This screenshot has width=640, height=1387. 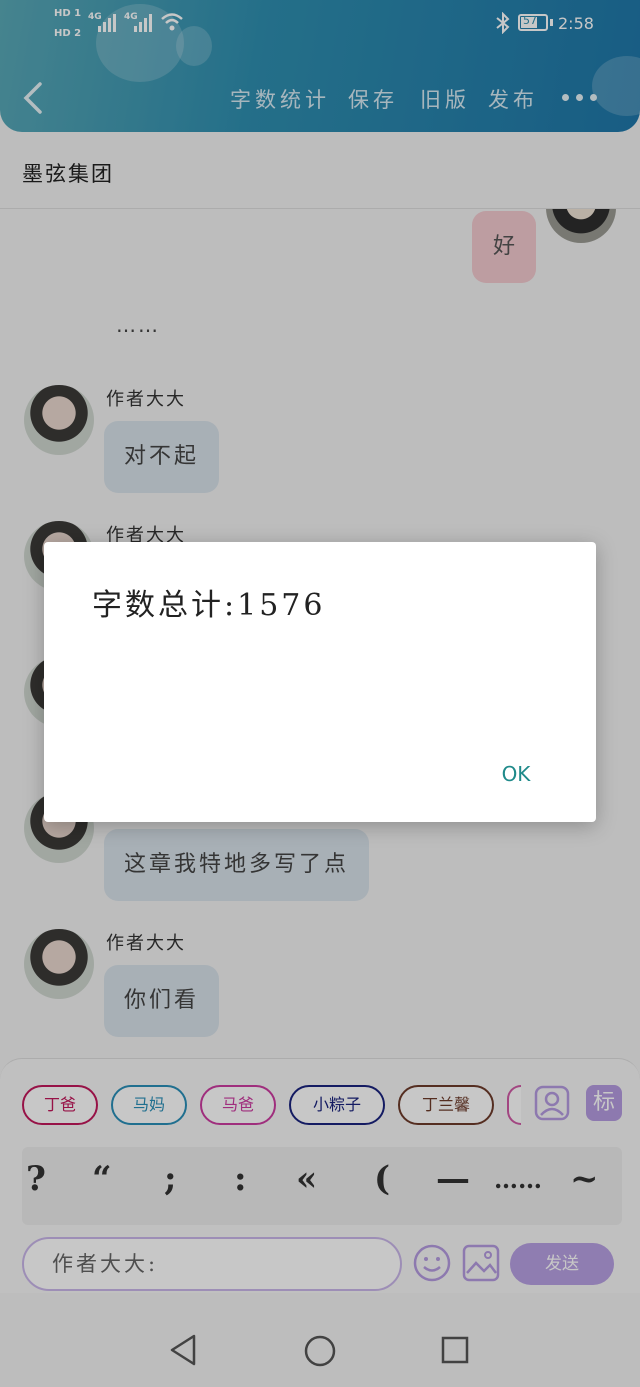 I want to click on ok-button: OK, so click(x=516, y=774).